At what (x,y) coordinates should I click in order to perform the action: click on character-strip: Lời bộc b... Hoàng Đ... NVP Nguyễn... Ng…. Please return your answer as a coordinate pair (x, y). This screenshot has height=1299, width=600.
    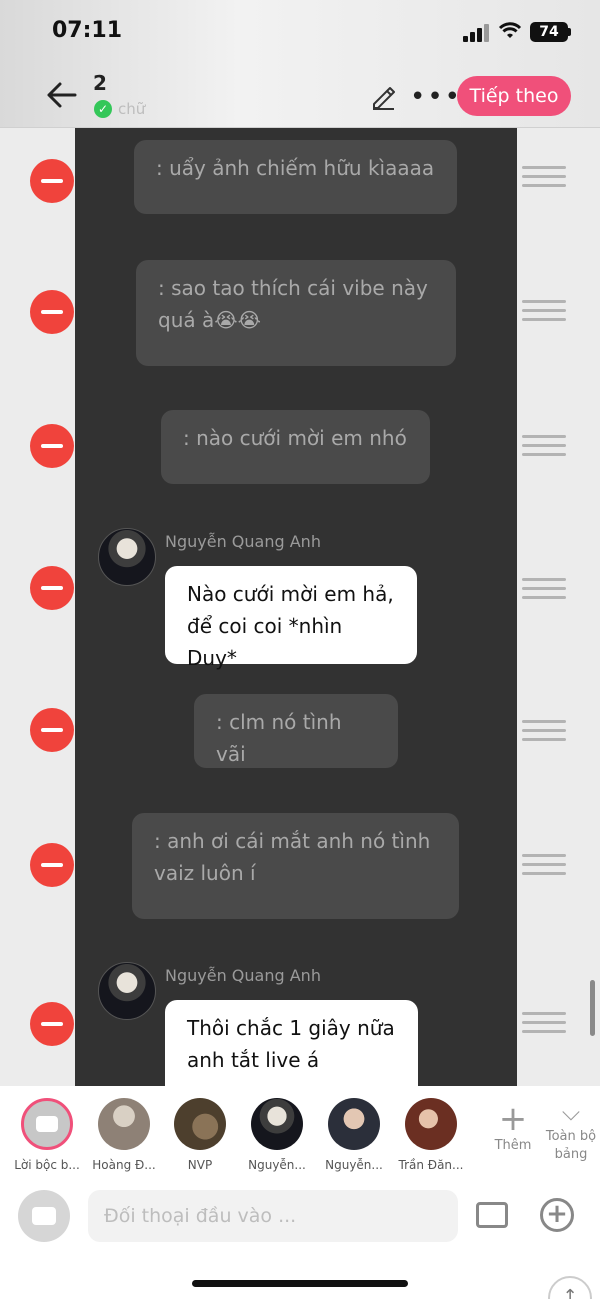
    Looking at the image, I should click on (300, 1131).